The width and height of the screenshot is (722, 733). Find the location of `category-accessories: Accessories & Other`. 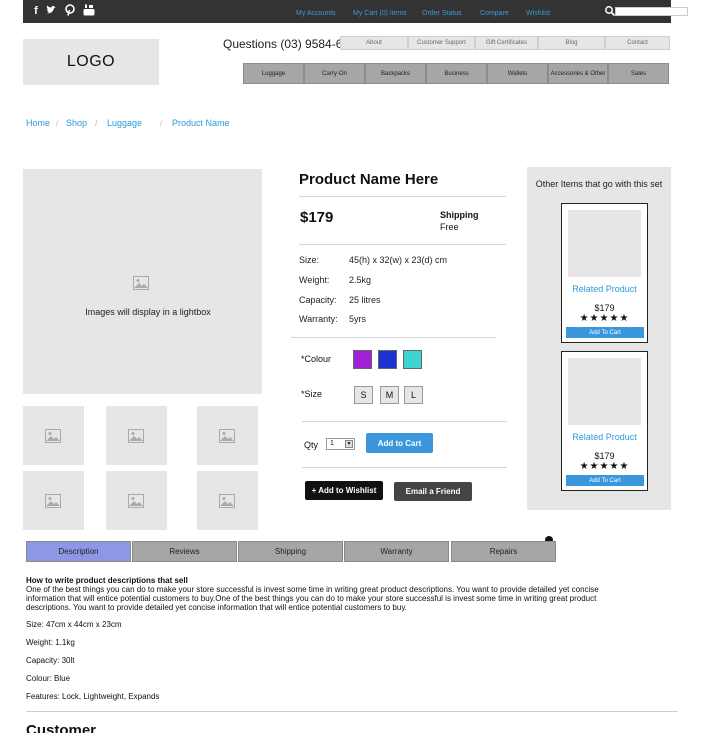

category-accessories: Accessories & Other is located at coordinates (578, 73).